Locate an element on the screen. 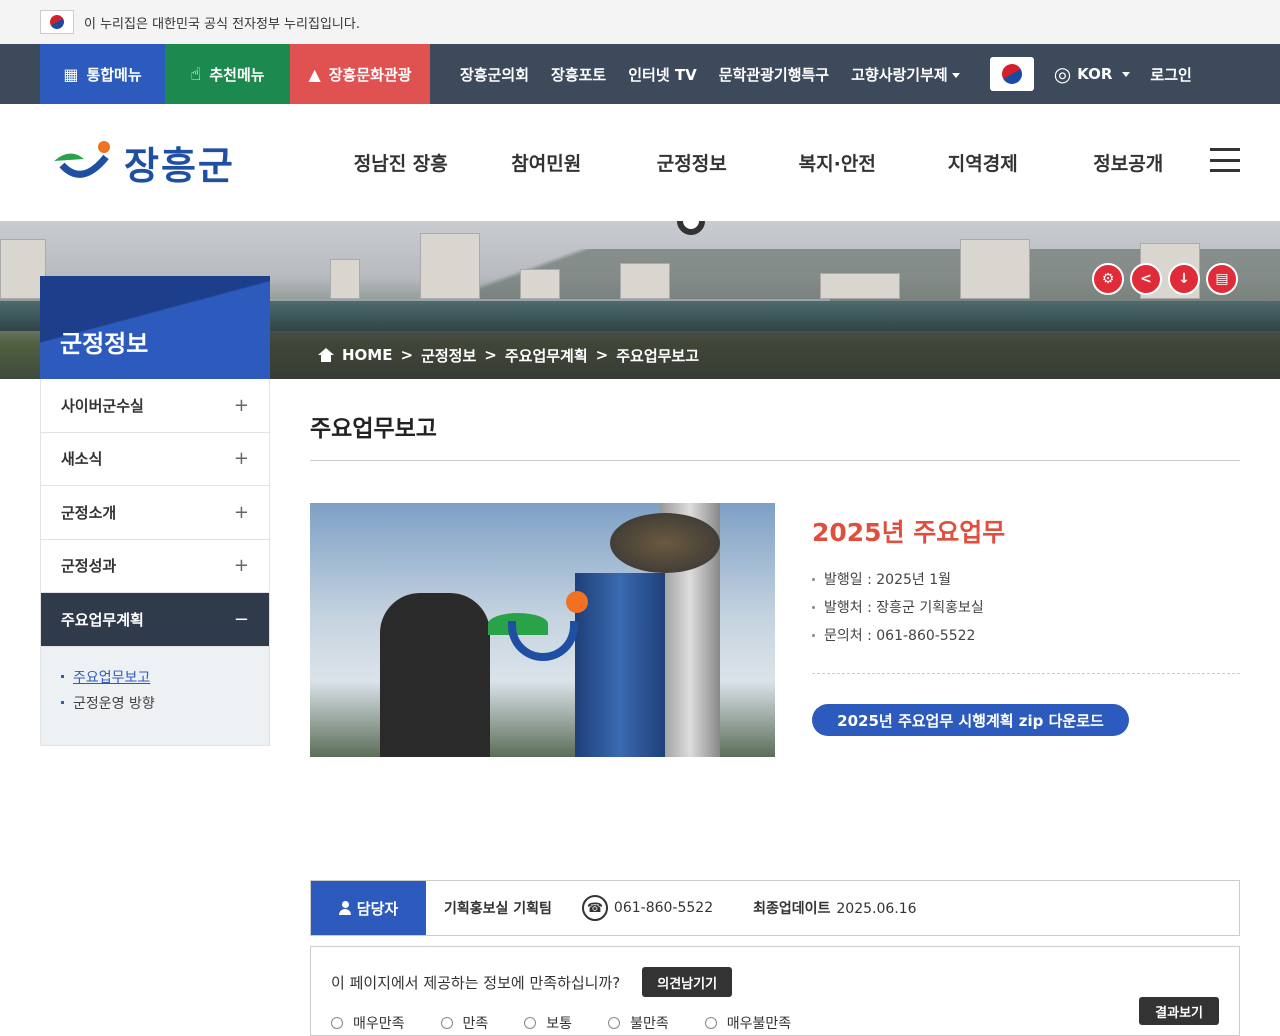 Image resolution: width=1280 pixels, height=1036 pixels. lnb-sub-direction: 군정운영 방향 is located at coordinates (155, 703).